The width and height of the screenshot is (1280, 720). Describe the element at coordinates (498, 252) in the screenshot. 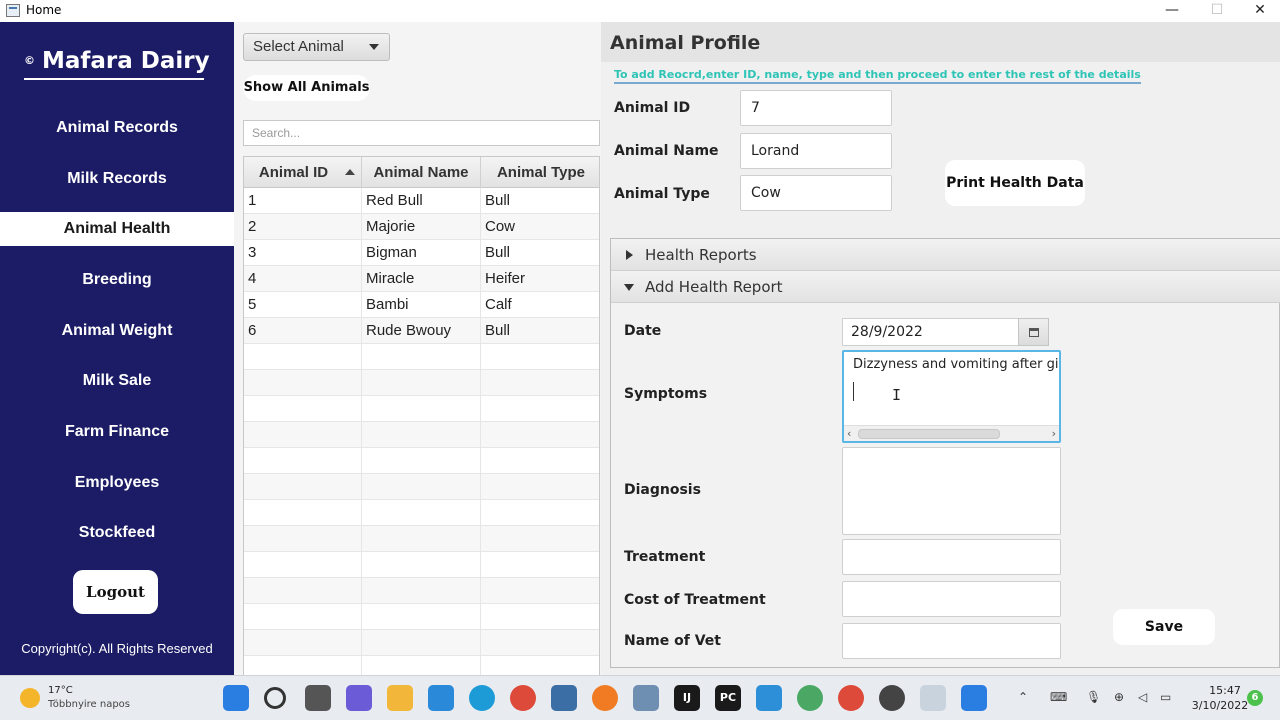

I see `cell-animal-type: Bull` at that location.